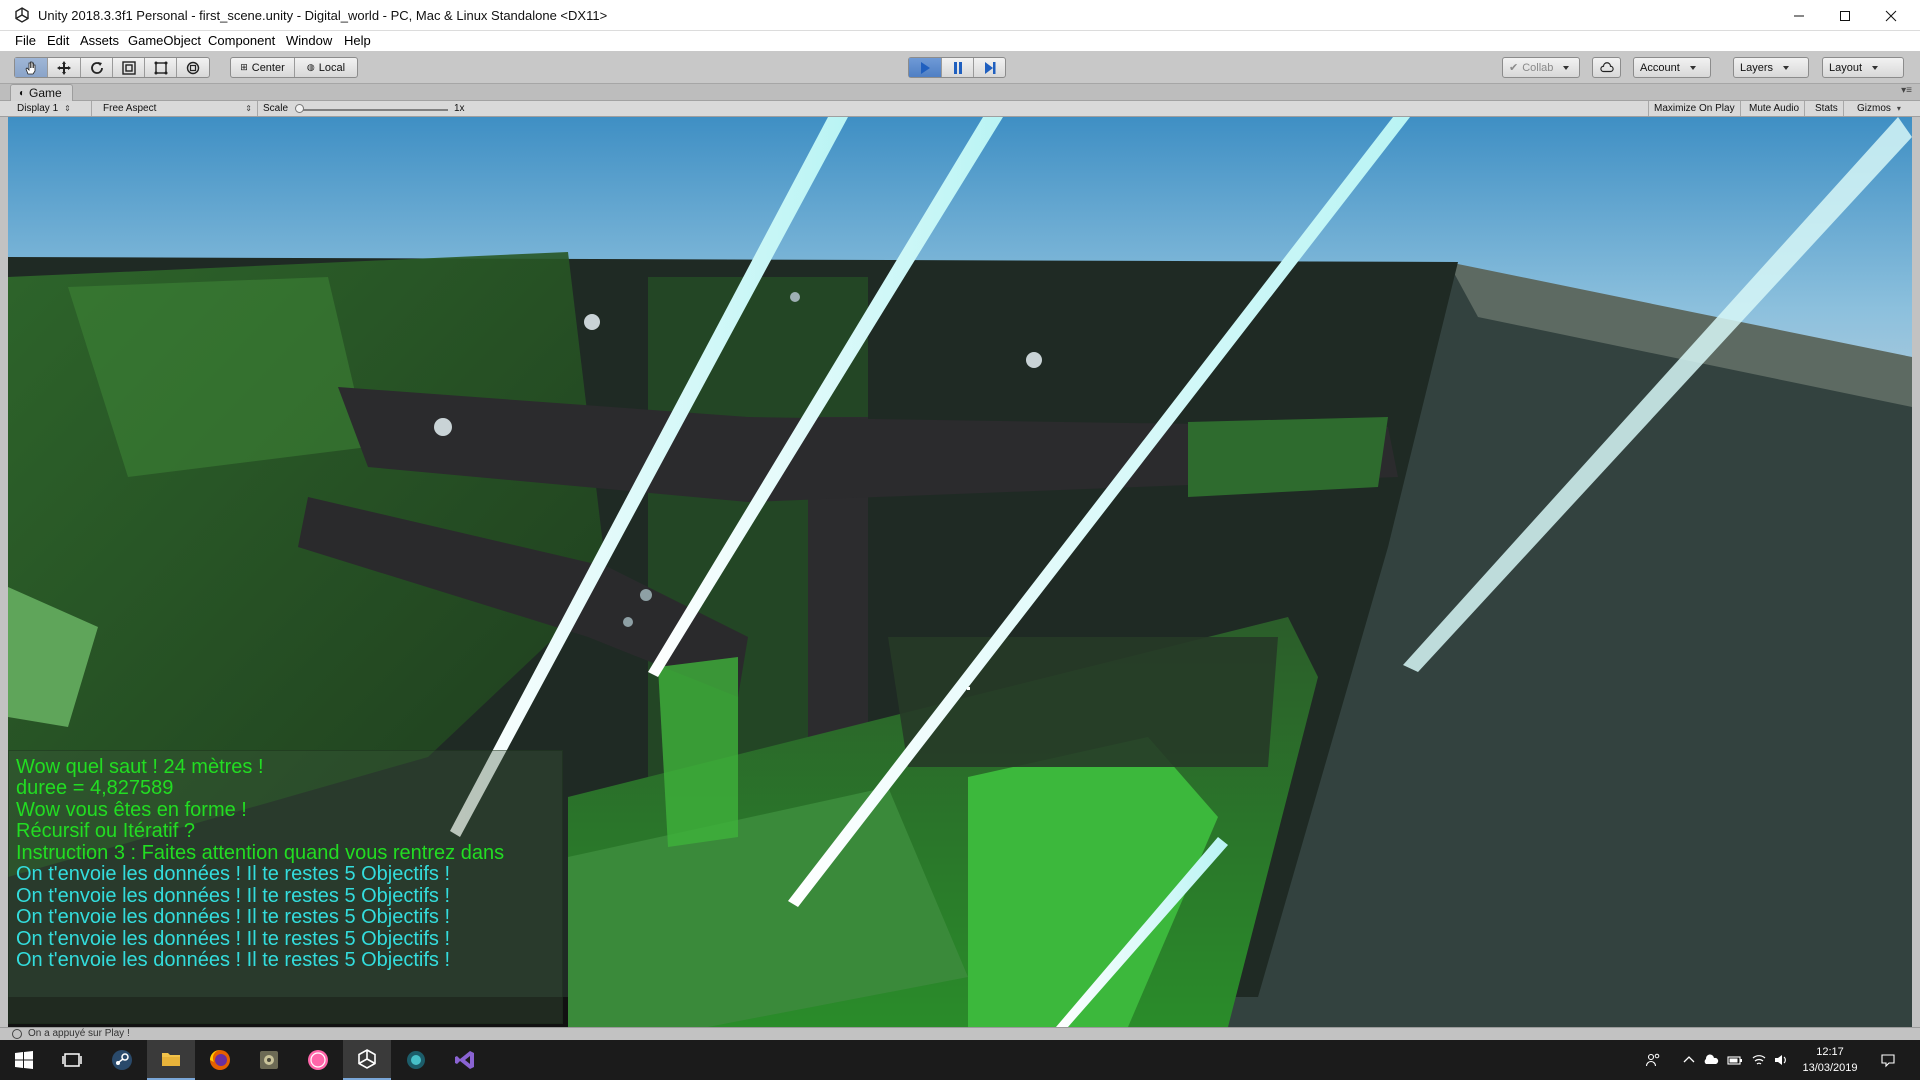  I want to click on account-label: Account, so click(1660, 67).